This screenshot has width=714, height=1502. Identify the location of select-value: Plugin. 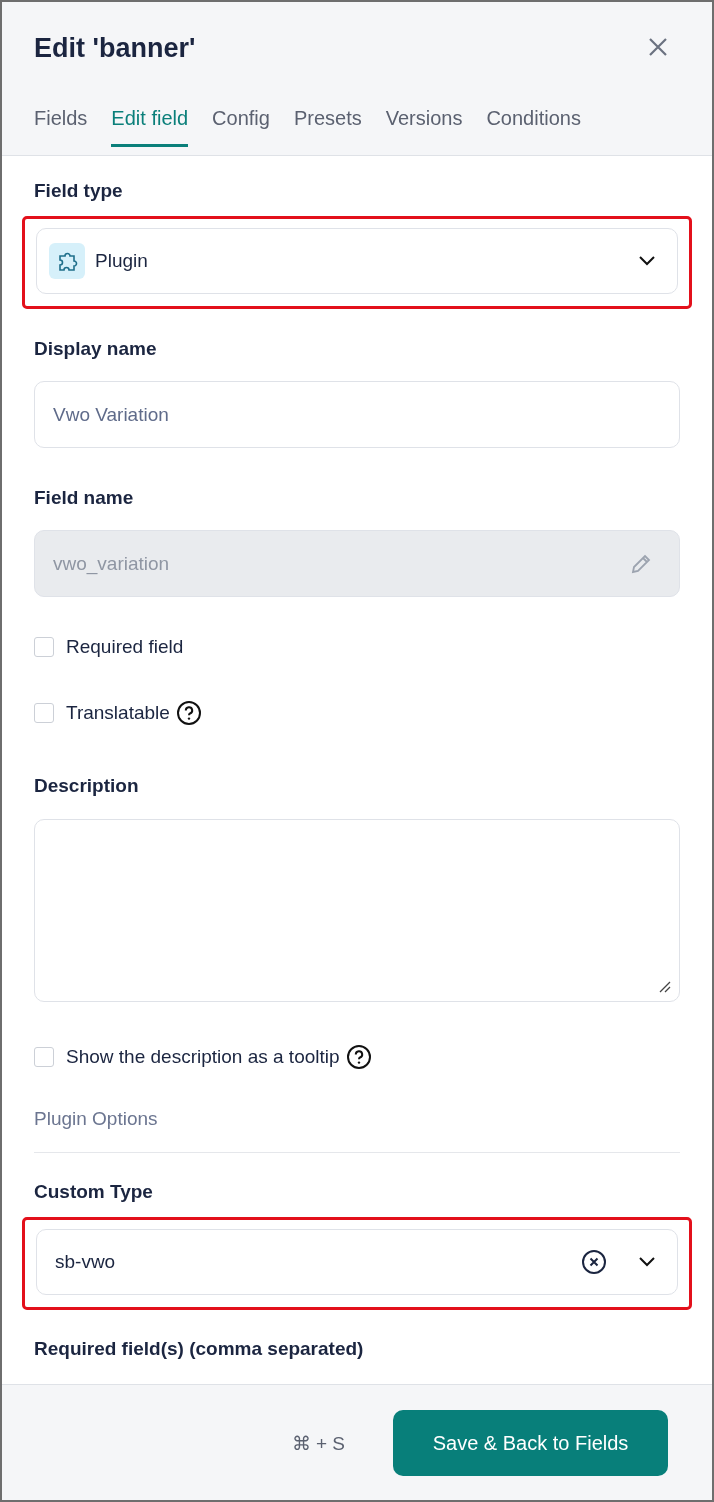
(122, 261).